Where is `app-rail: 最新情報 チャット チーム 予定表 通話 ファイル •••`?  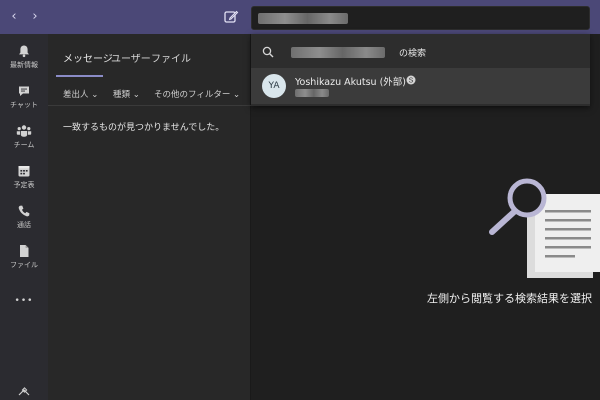
app-rail: 最新情報 チャット チーム 予定表 通話 ファイル ••• is located at coordinates (24, 217).